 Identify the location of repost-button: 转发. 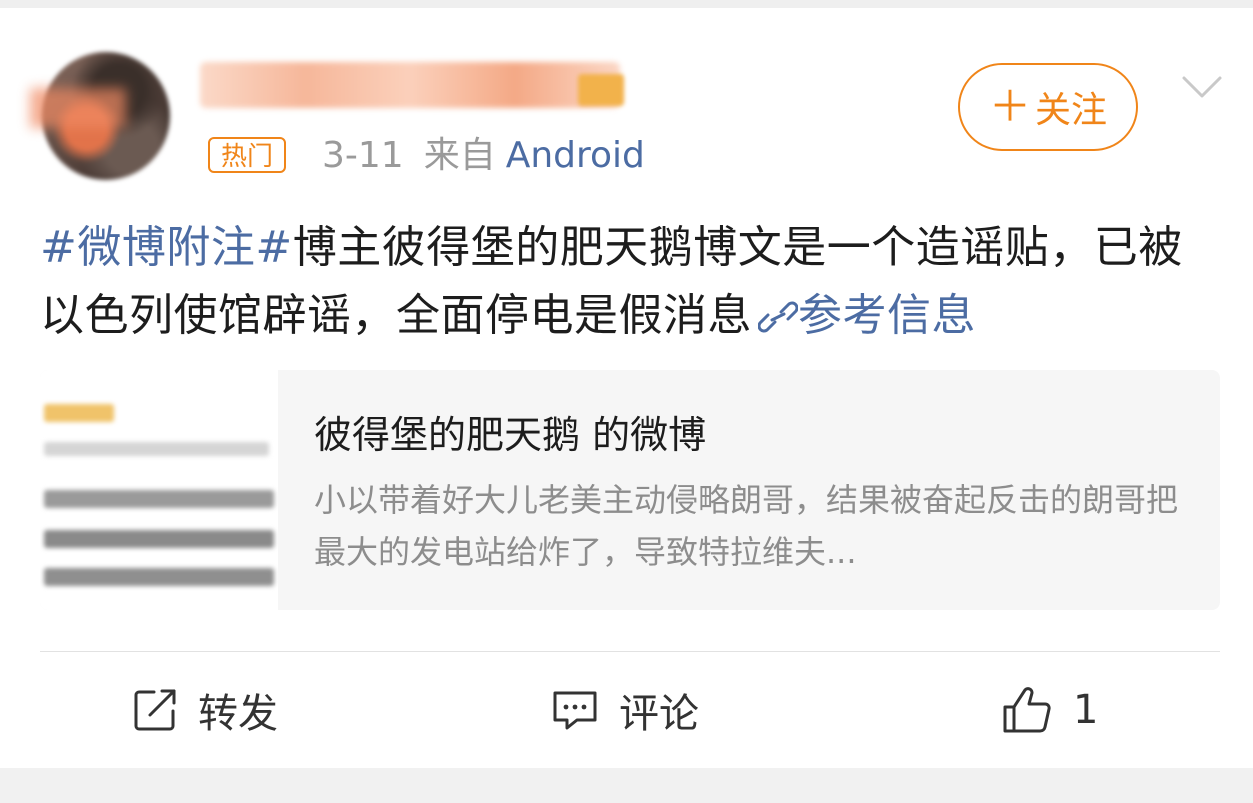
(205, 710).